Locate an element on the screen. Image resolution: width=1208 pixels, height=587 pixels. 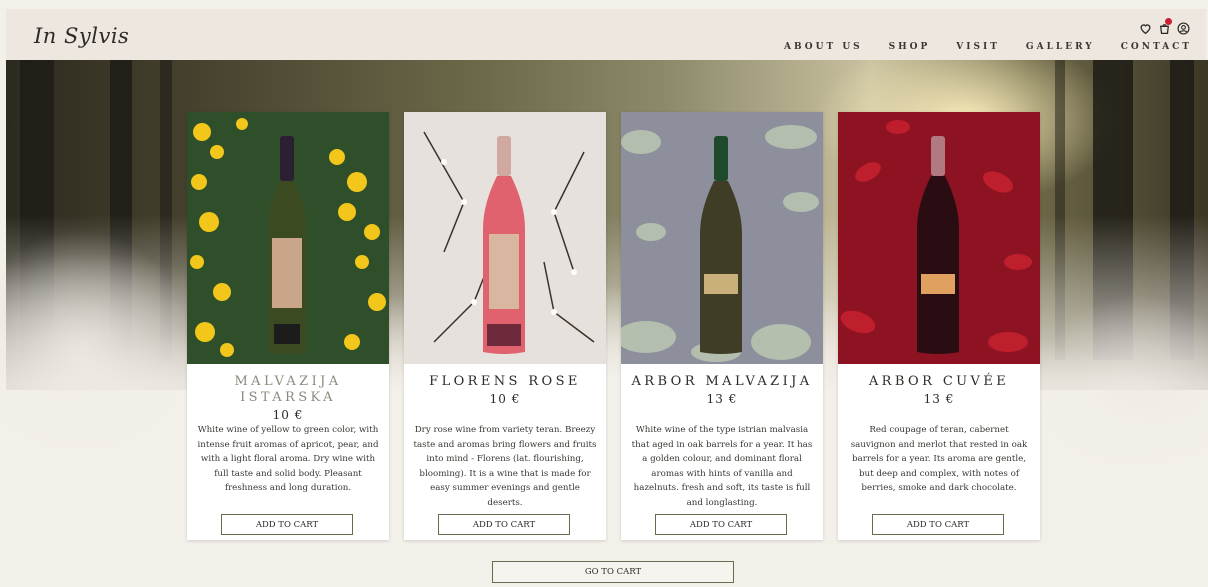
main-nav: ABOUT US SHOP VISIT GALLERY CONTACT is located at coordinates (975, 47).